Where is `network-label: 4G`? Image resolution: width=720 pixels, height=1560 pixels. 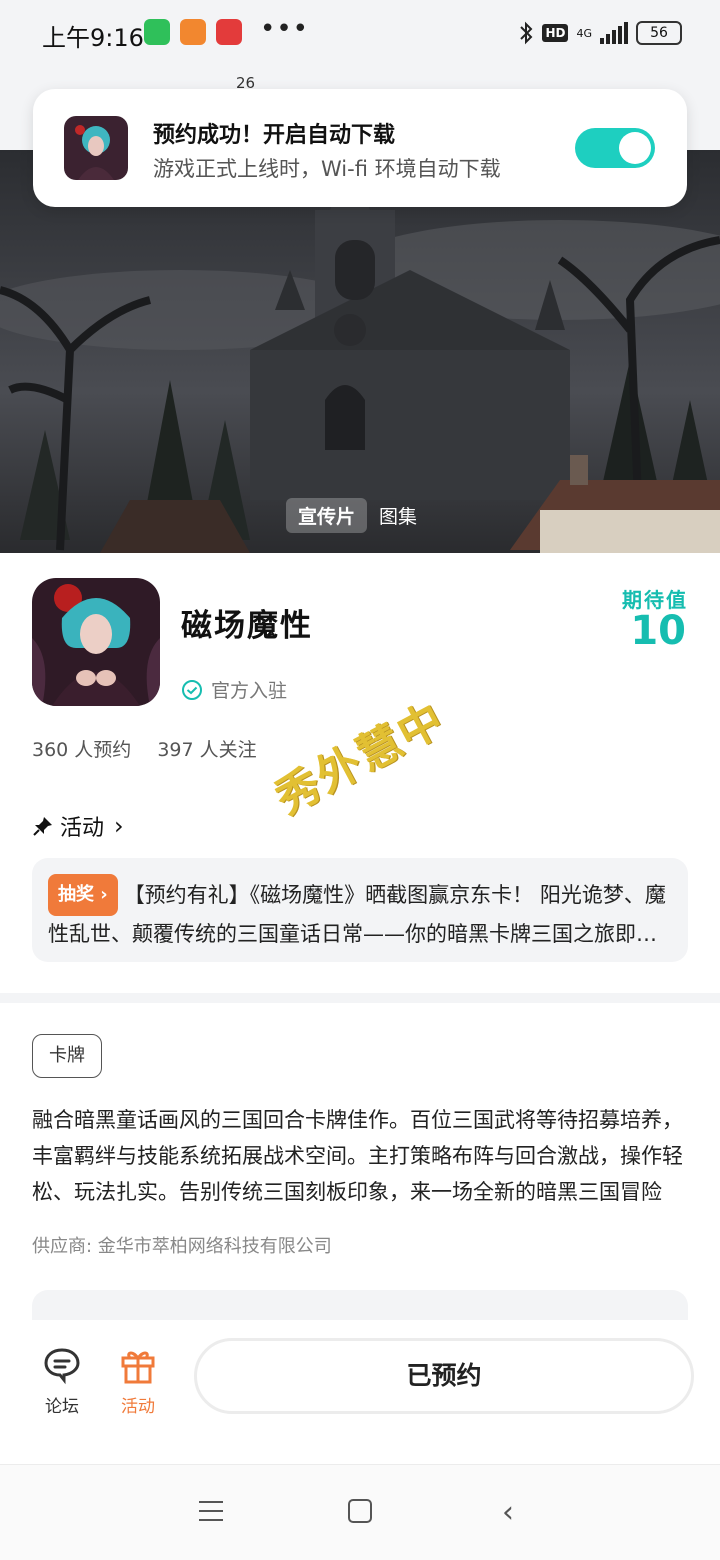
network-label: 4G is located at coordinates (584, 33).